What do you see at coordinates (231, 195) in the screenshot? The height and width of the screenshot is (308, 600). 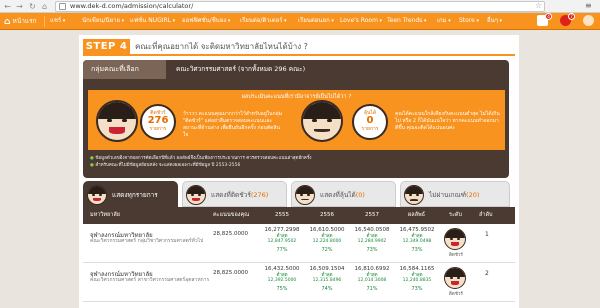 I see `tab-pass-label: แสดงที่ติดชัวร์` at bounding box center [231, 195].